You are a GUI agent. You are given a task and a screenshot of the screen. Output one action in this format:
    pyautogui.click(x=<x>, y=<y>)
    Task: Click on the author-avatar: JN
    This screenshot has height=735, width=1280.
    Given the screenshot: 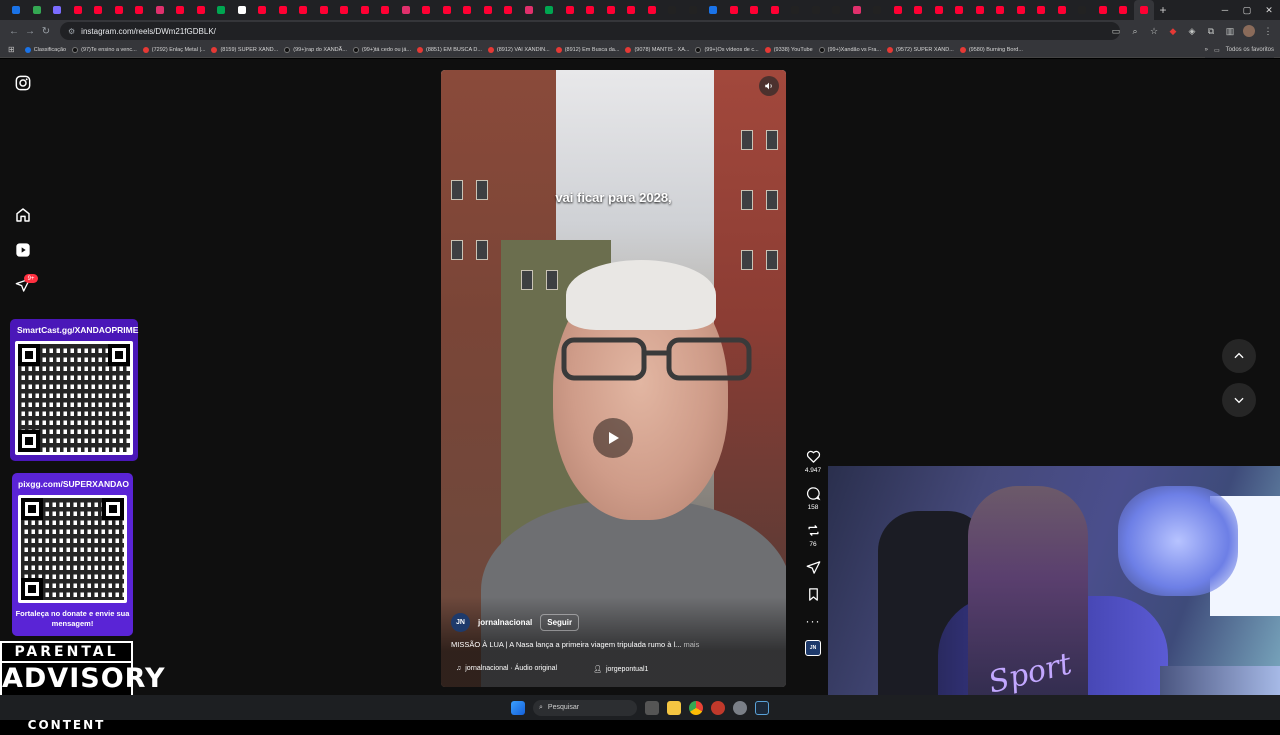 What is the action you would take?
    pyautogui.click(x=460, y=622)
    